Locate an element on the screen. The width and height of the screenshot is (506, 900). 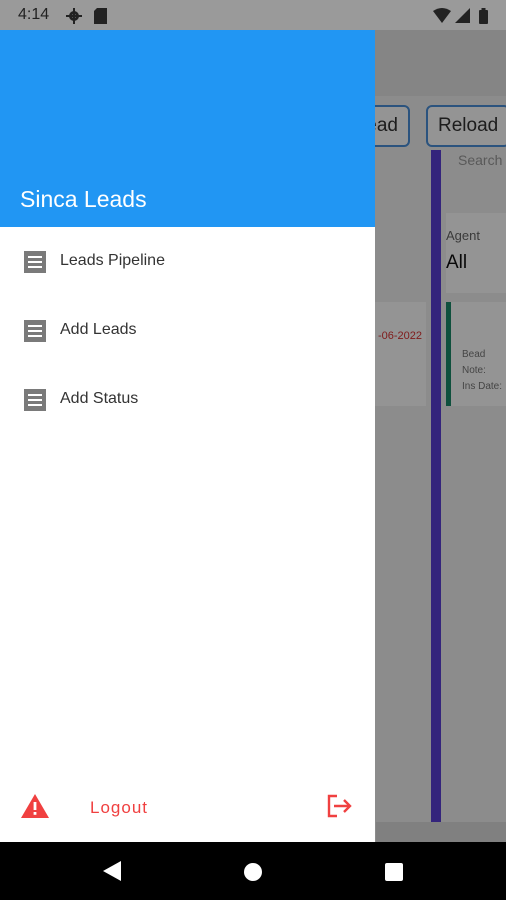
logout-icon is located at coordinates (340, 806).